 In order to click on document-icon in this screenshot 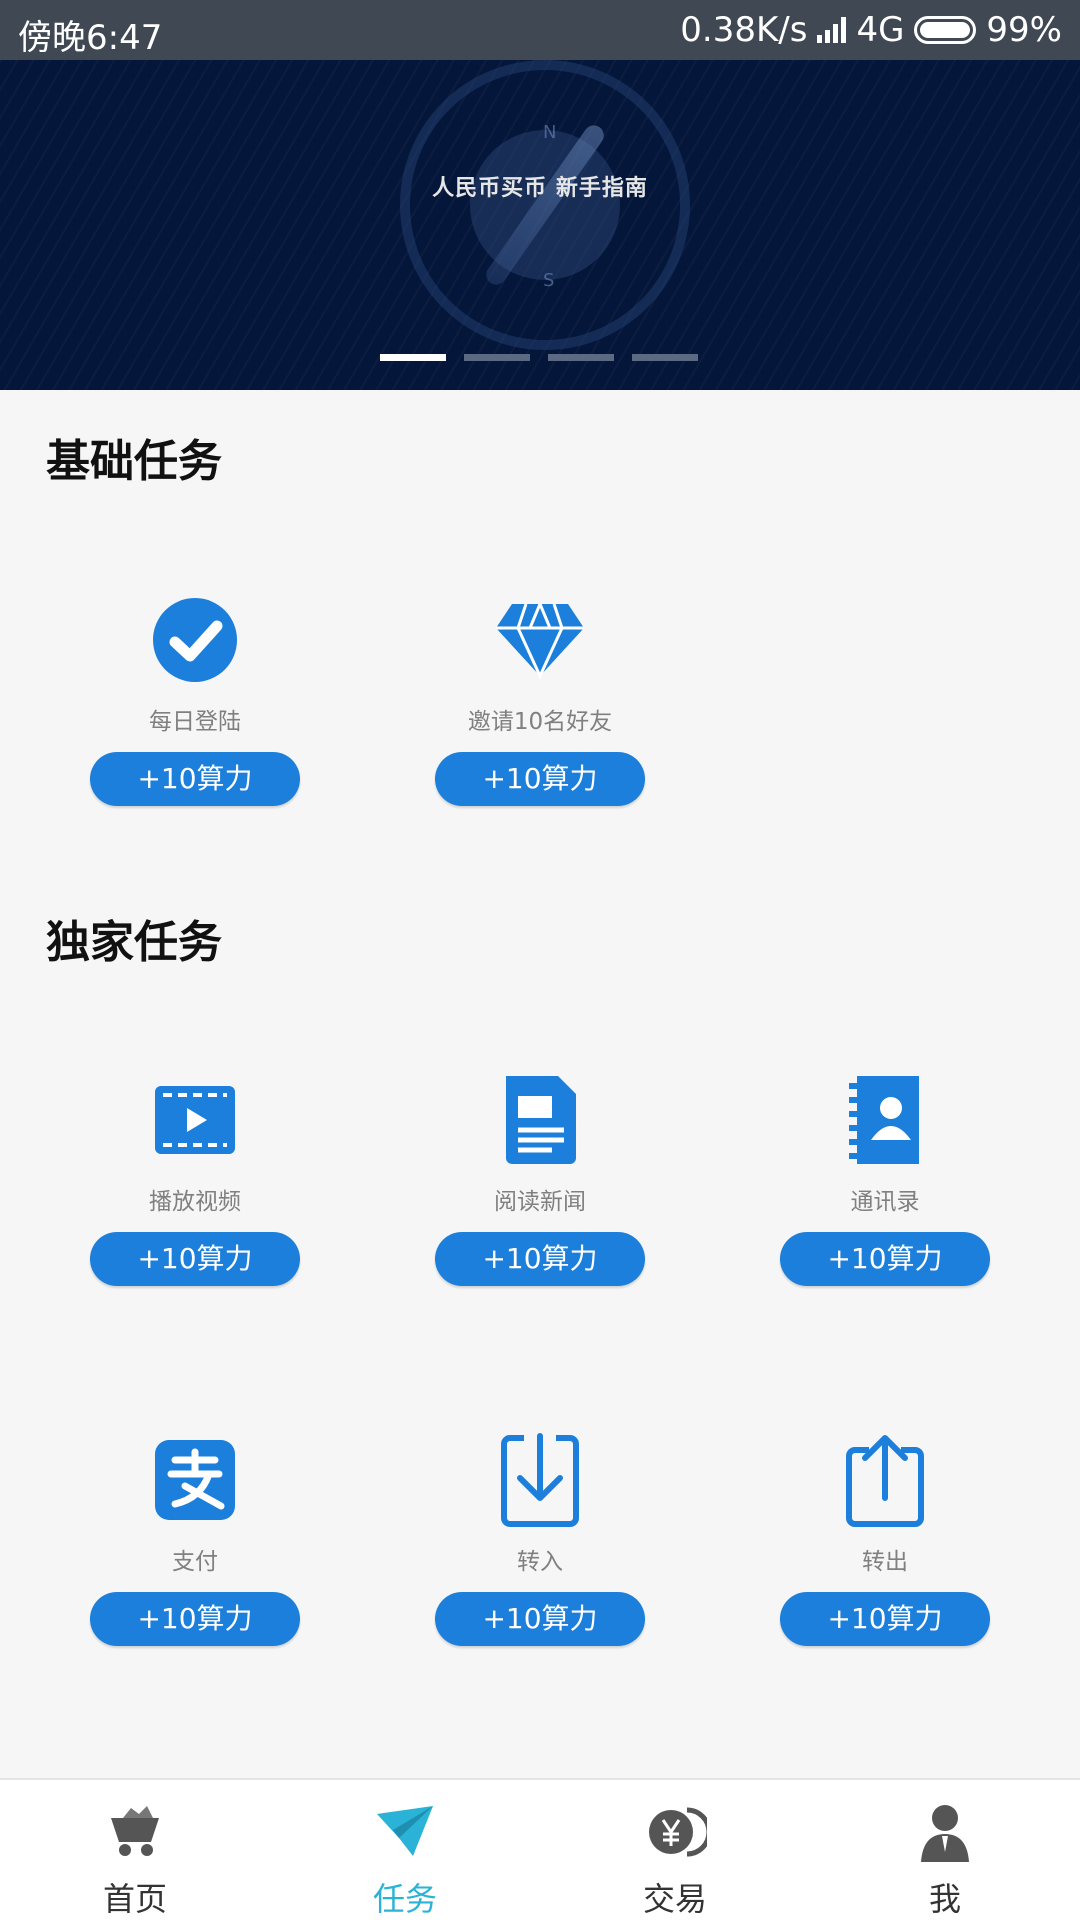, I will do `click(540, 1120)`.